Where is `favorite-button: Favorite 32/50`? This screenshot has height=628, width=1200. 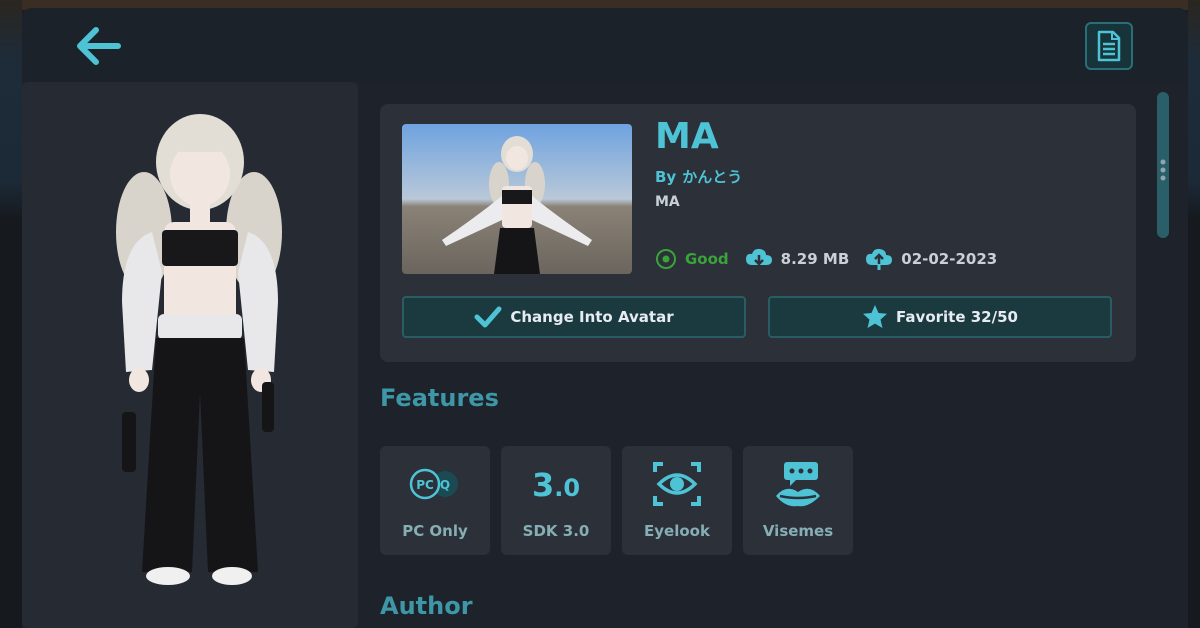
favorite-button: Favorite 32/50 is located at coordinates (940, 317).